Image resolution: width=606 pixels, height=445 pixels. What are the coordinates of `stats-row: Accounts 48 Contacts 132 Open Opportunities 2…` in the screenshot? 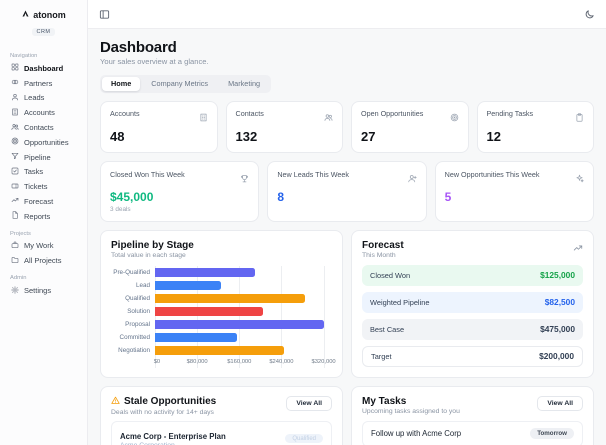 It's located at (347, 126).